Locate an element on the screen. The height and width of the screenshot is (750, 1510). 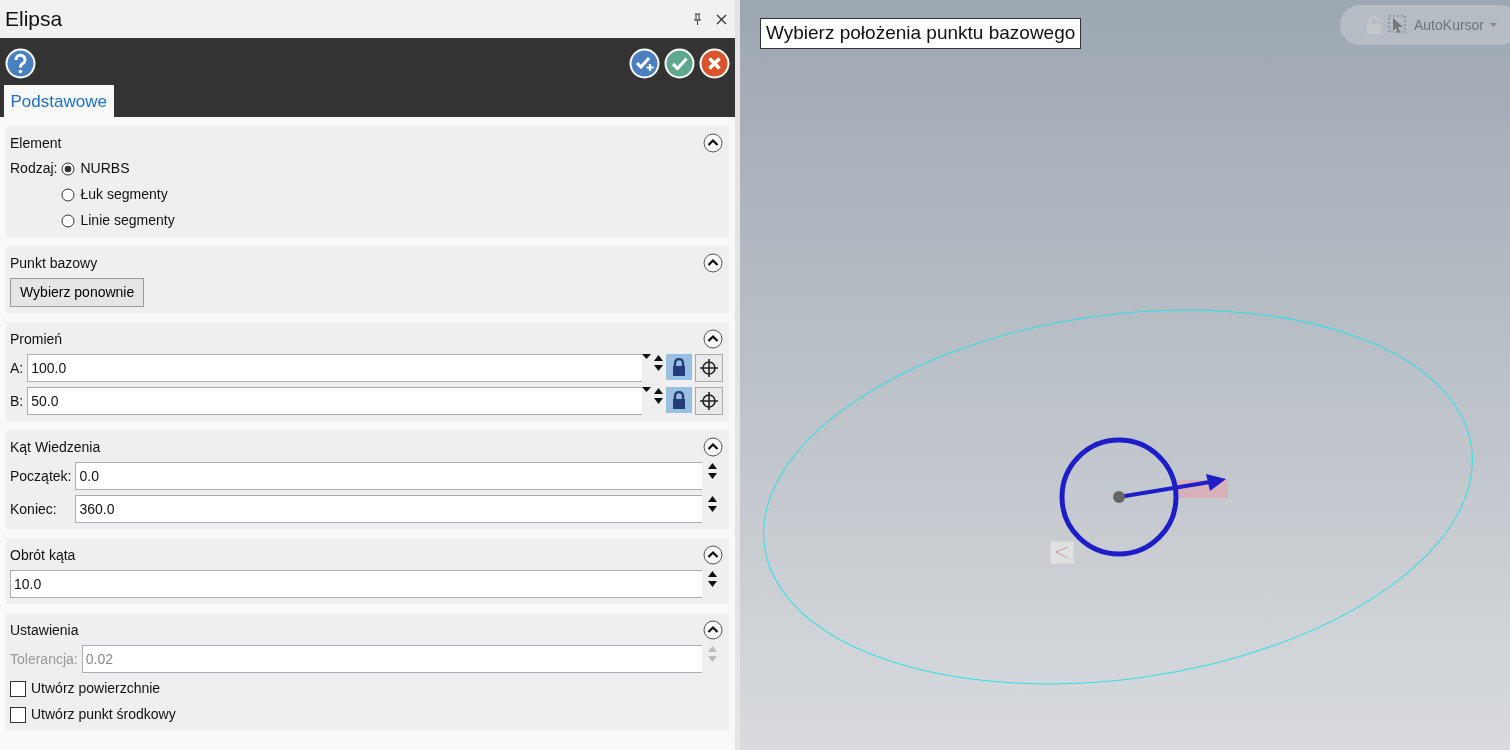
field-label: Koniec: is located at coordinates (34, 509).